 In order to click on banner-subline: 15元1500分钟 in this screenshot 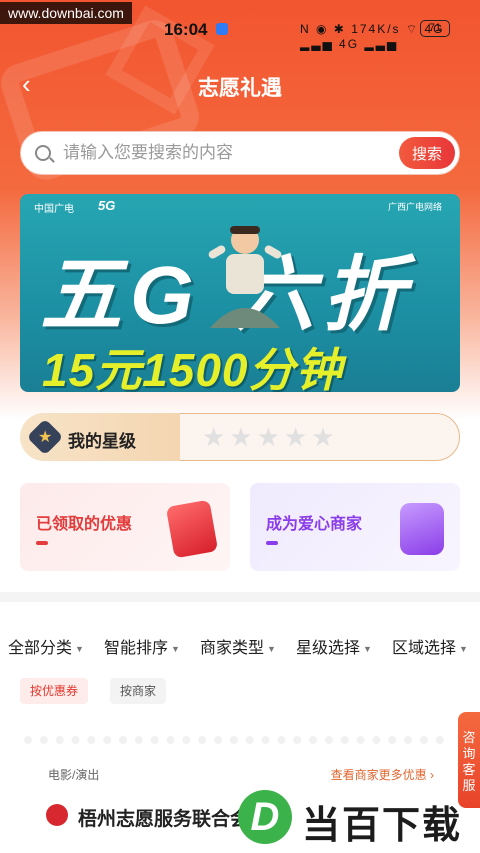, I will do `click(192, 368)`.